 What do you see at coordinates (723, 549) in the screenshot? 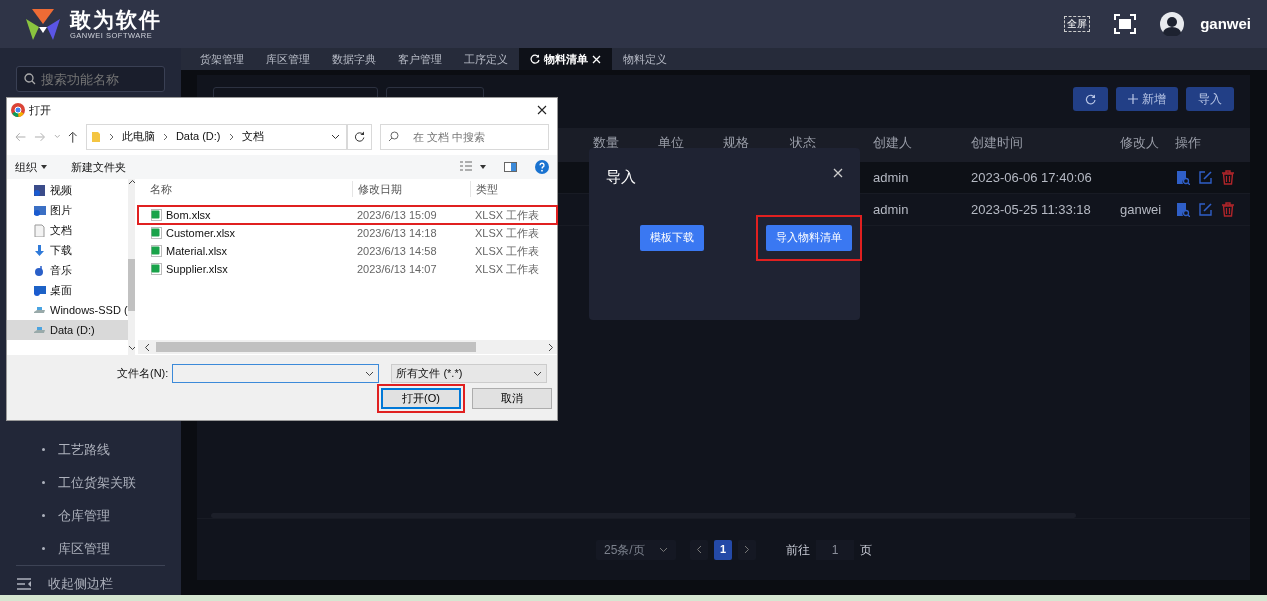
I see `page-button: 1` at bounding box center [723, 549].